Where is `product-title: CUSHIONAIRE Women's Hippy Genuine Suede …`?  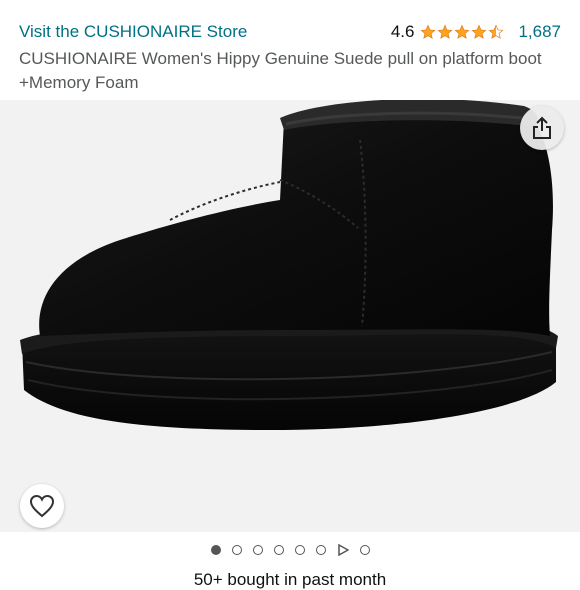
product-title: CUSHIONAIRE Women's Hippy Genuine Suede … is located at coordinates (280, 70).